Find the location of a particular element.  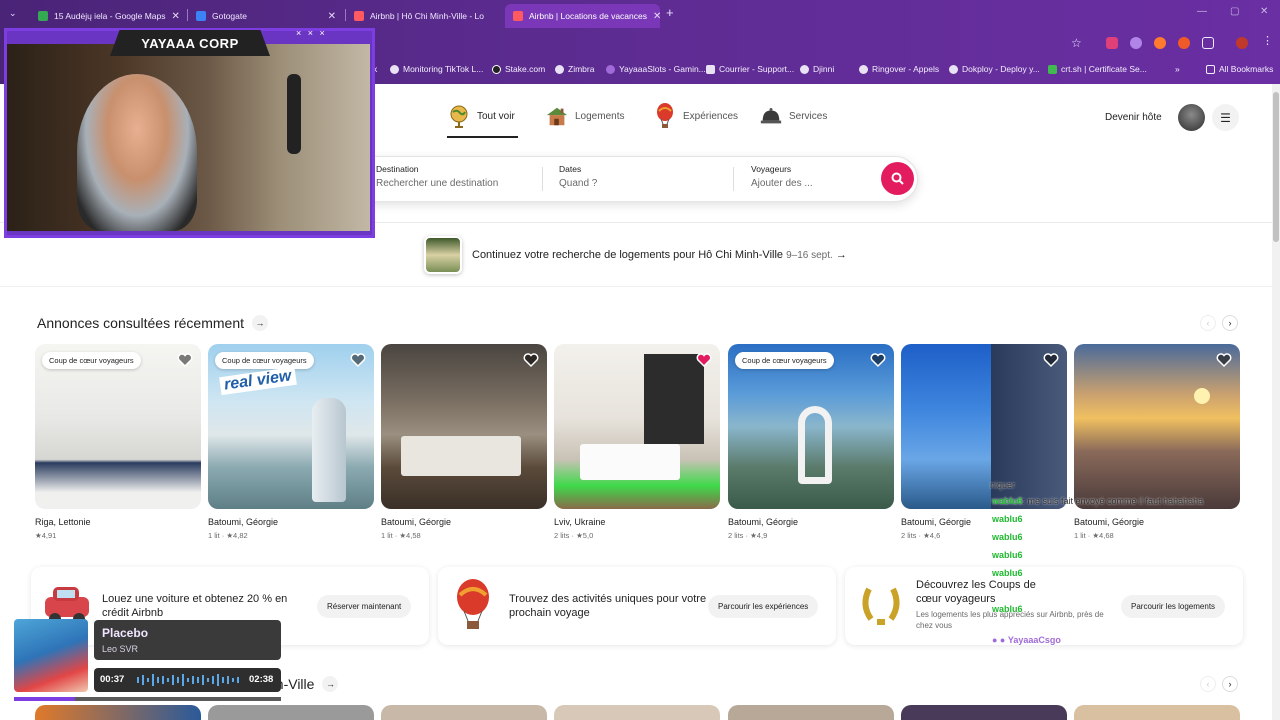

category-logements: Logements is located at coordinates (584, 116).